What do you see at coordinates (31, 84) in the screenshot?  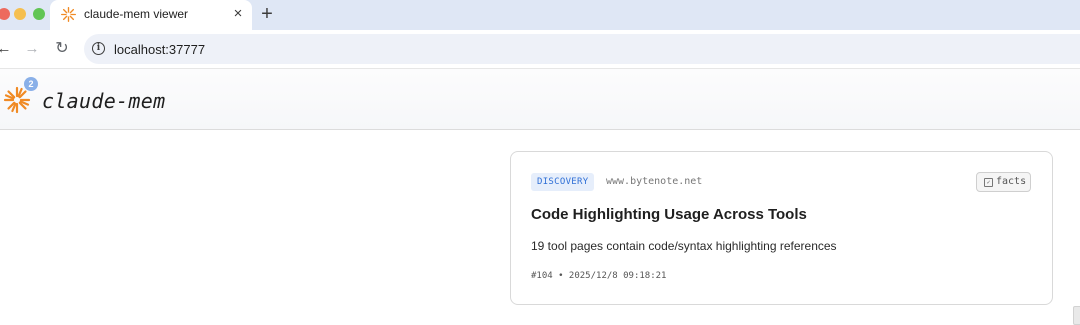 I see `notification-badge: 2` at bounding box center [31, 84].